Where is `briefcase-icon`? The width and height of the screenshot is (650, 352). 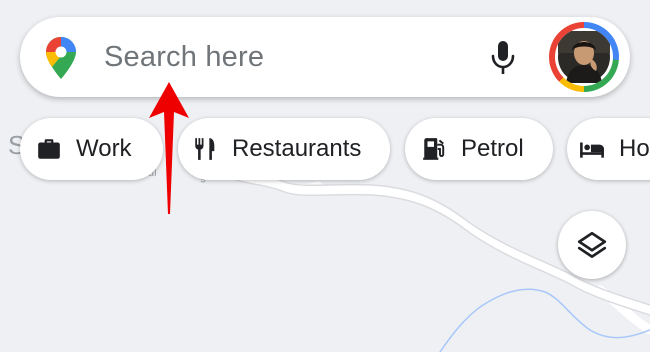
briefcase-icon is located at coordinates (49, 149).